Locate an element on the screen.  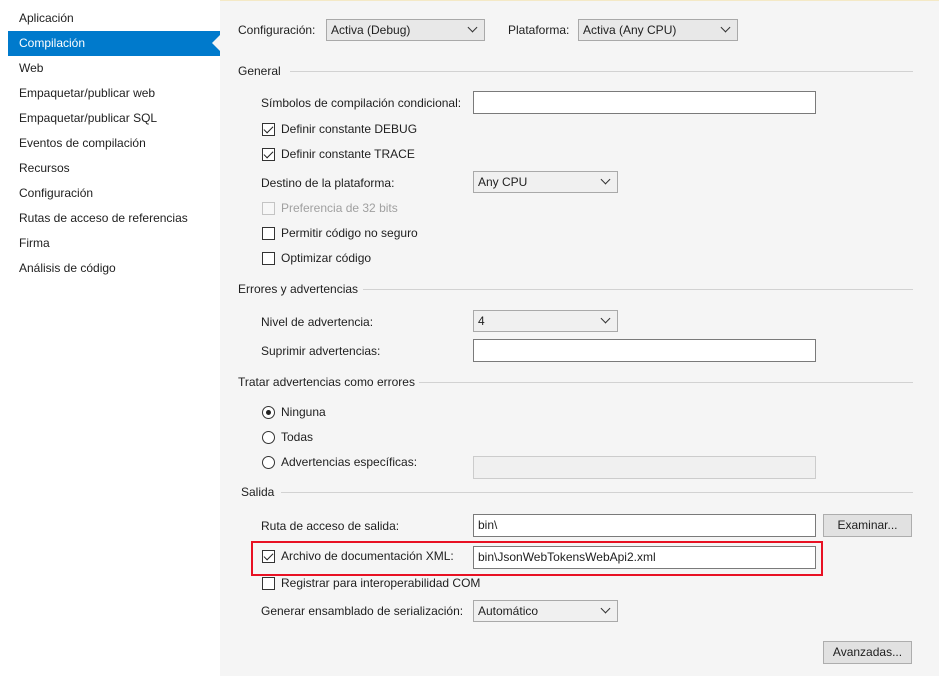
allow-unsafe-checkbox is located at coordinates (268, 233).